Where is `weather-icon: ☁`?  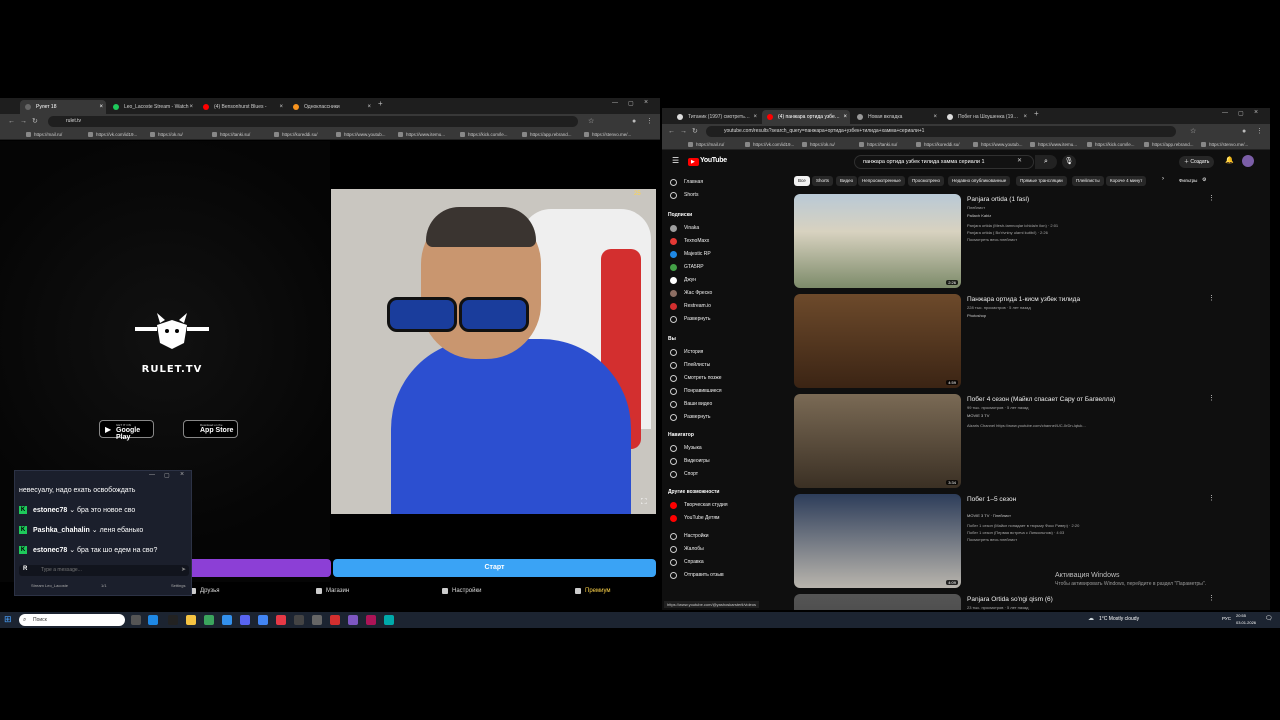 weather-icon: ☁ is located at coordinates (1091, 618).